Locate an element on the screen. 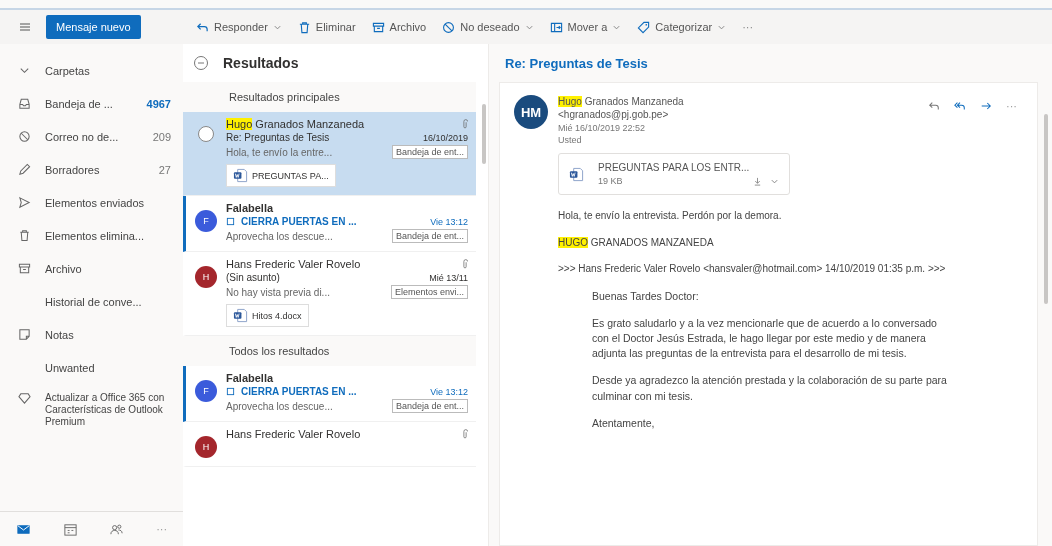  folders-header: Carpetas is located at coordinates (108, 70).